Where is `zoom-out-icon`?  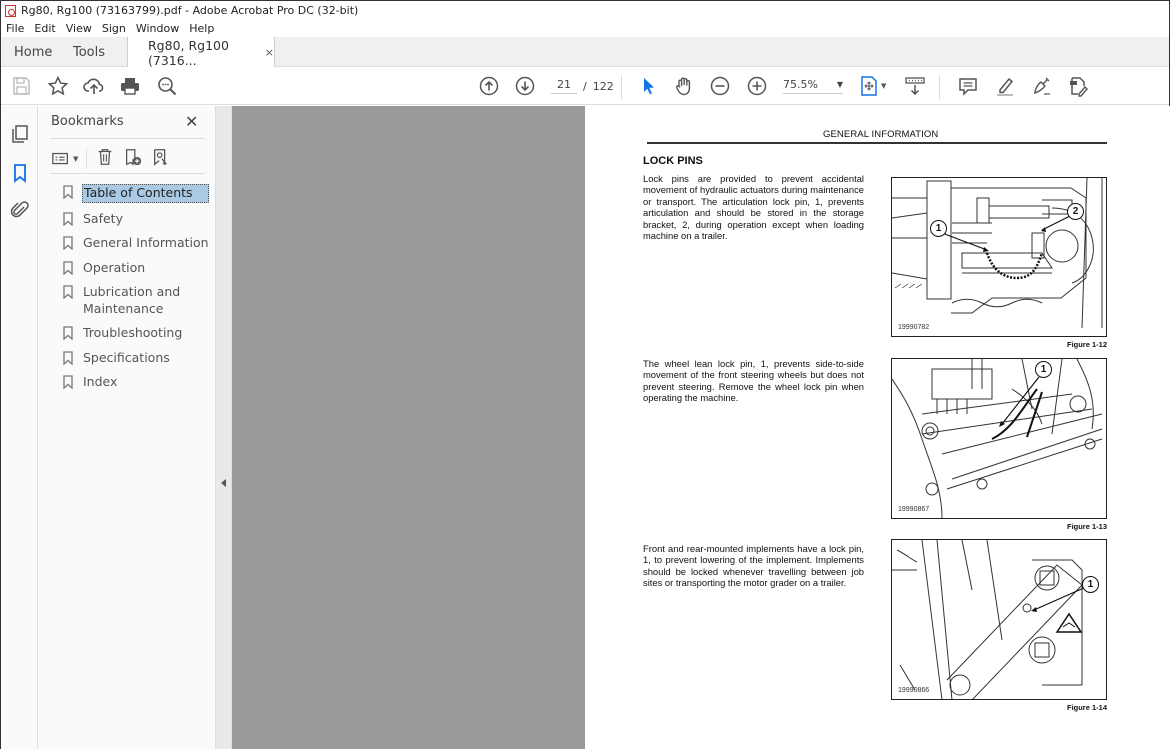 zoom-out-icon is located at coordinates (720, 86).